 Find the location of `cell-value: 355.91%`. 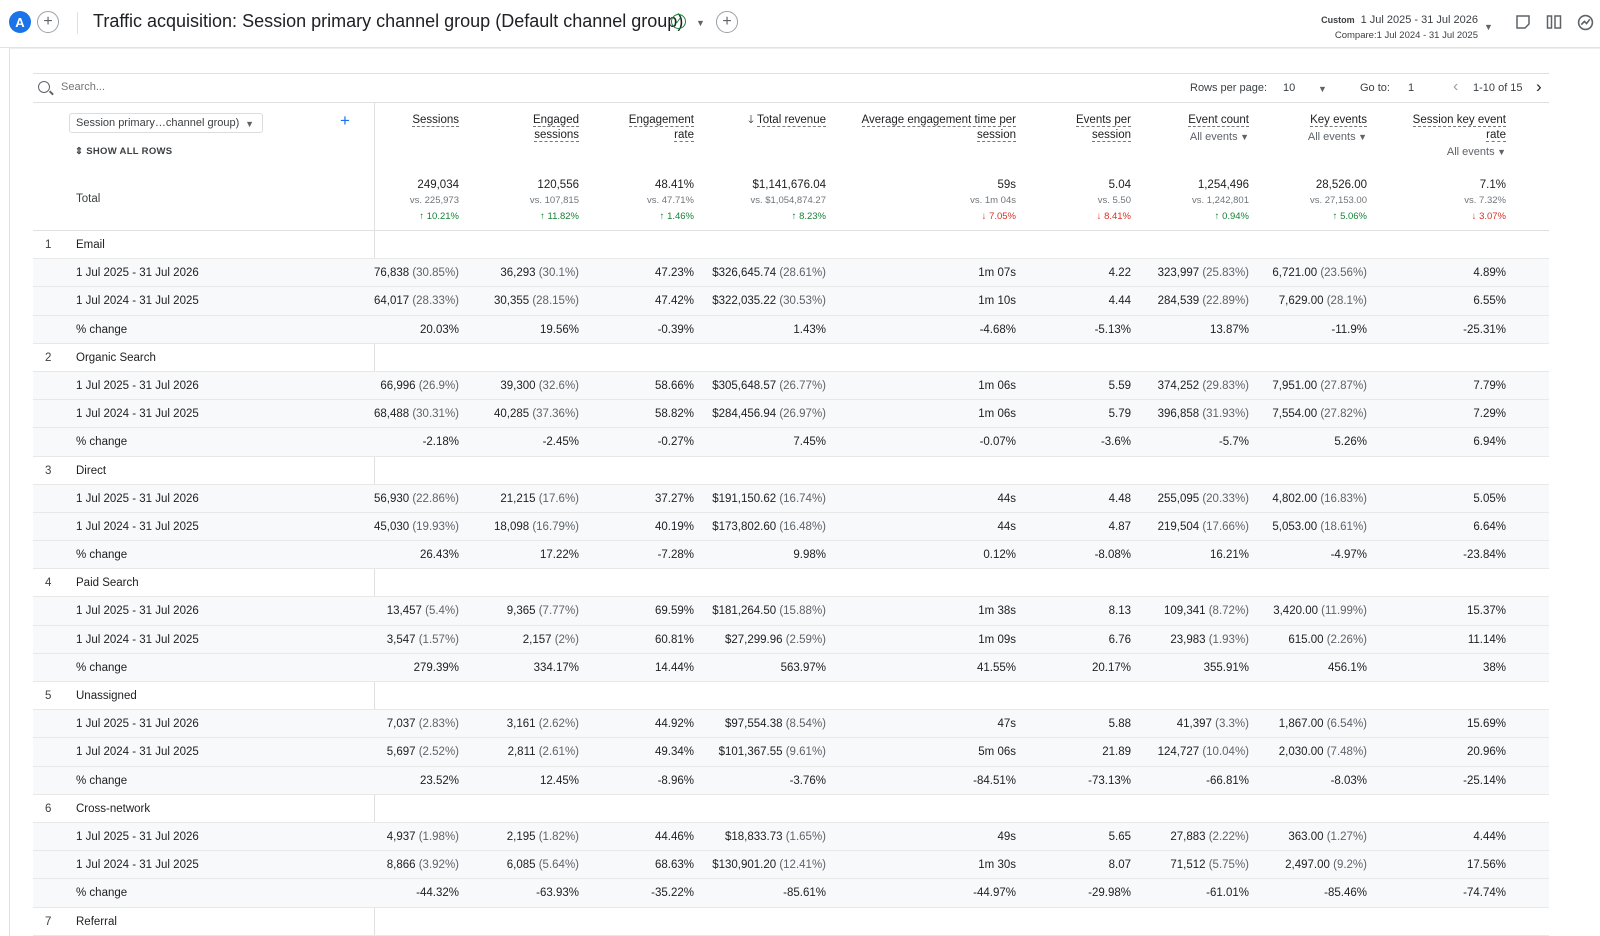

cell-value: 355.91% is located at coordinates (1226, 667).